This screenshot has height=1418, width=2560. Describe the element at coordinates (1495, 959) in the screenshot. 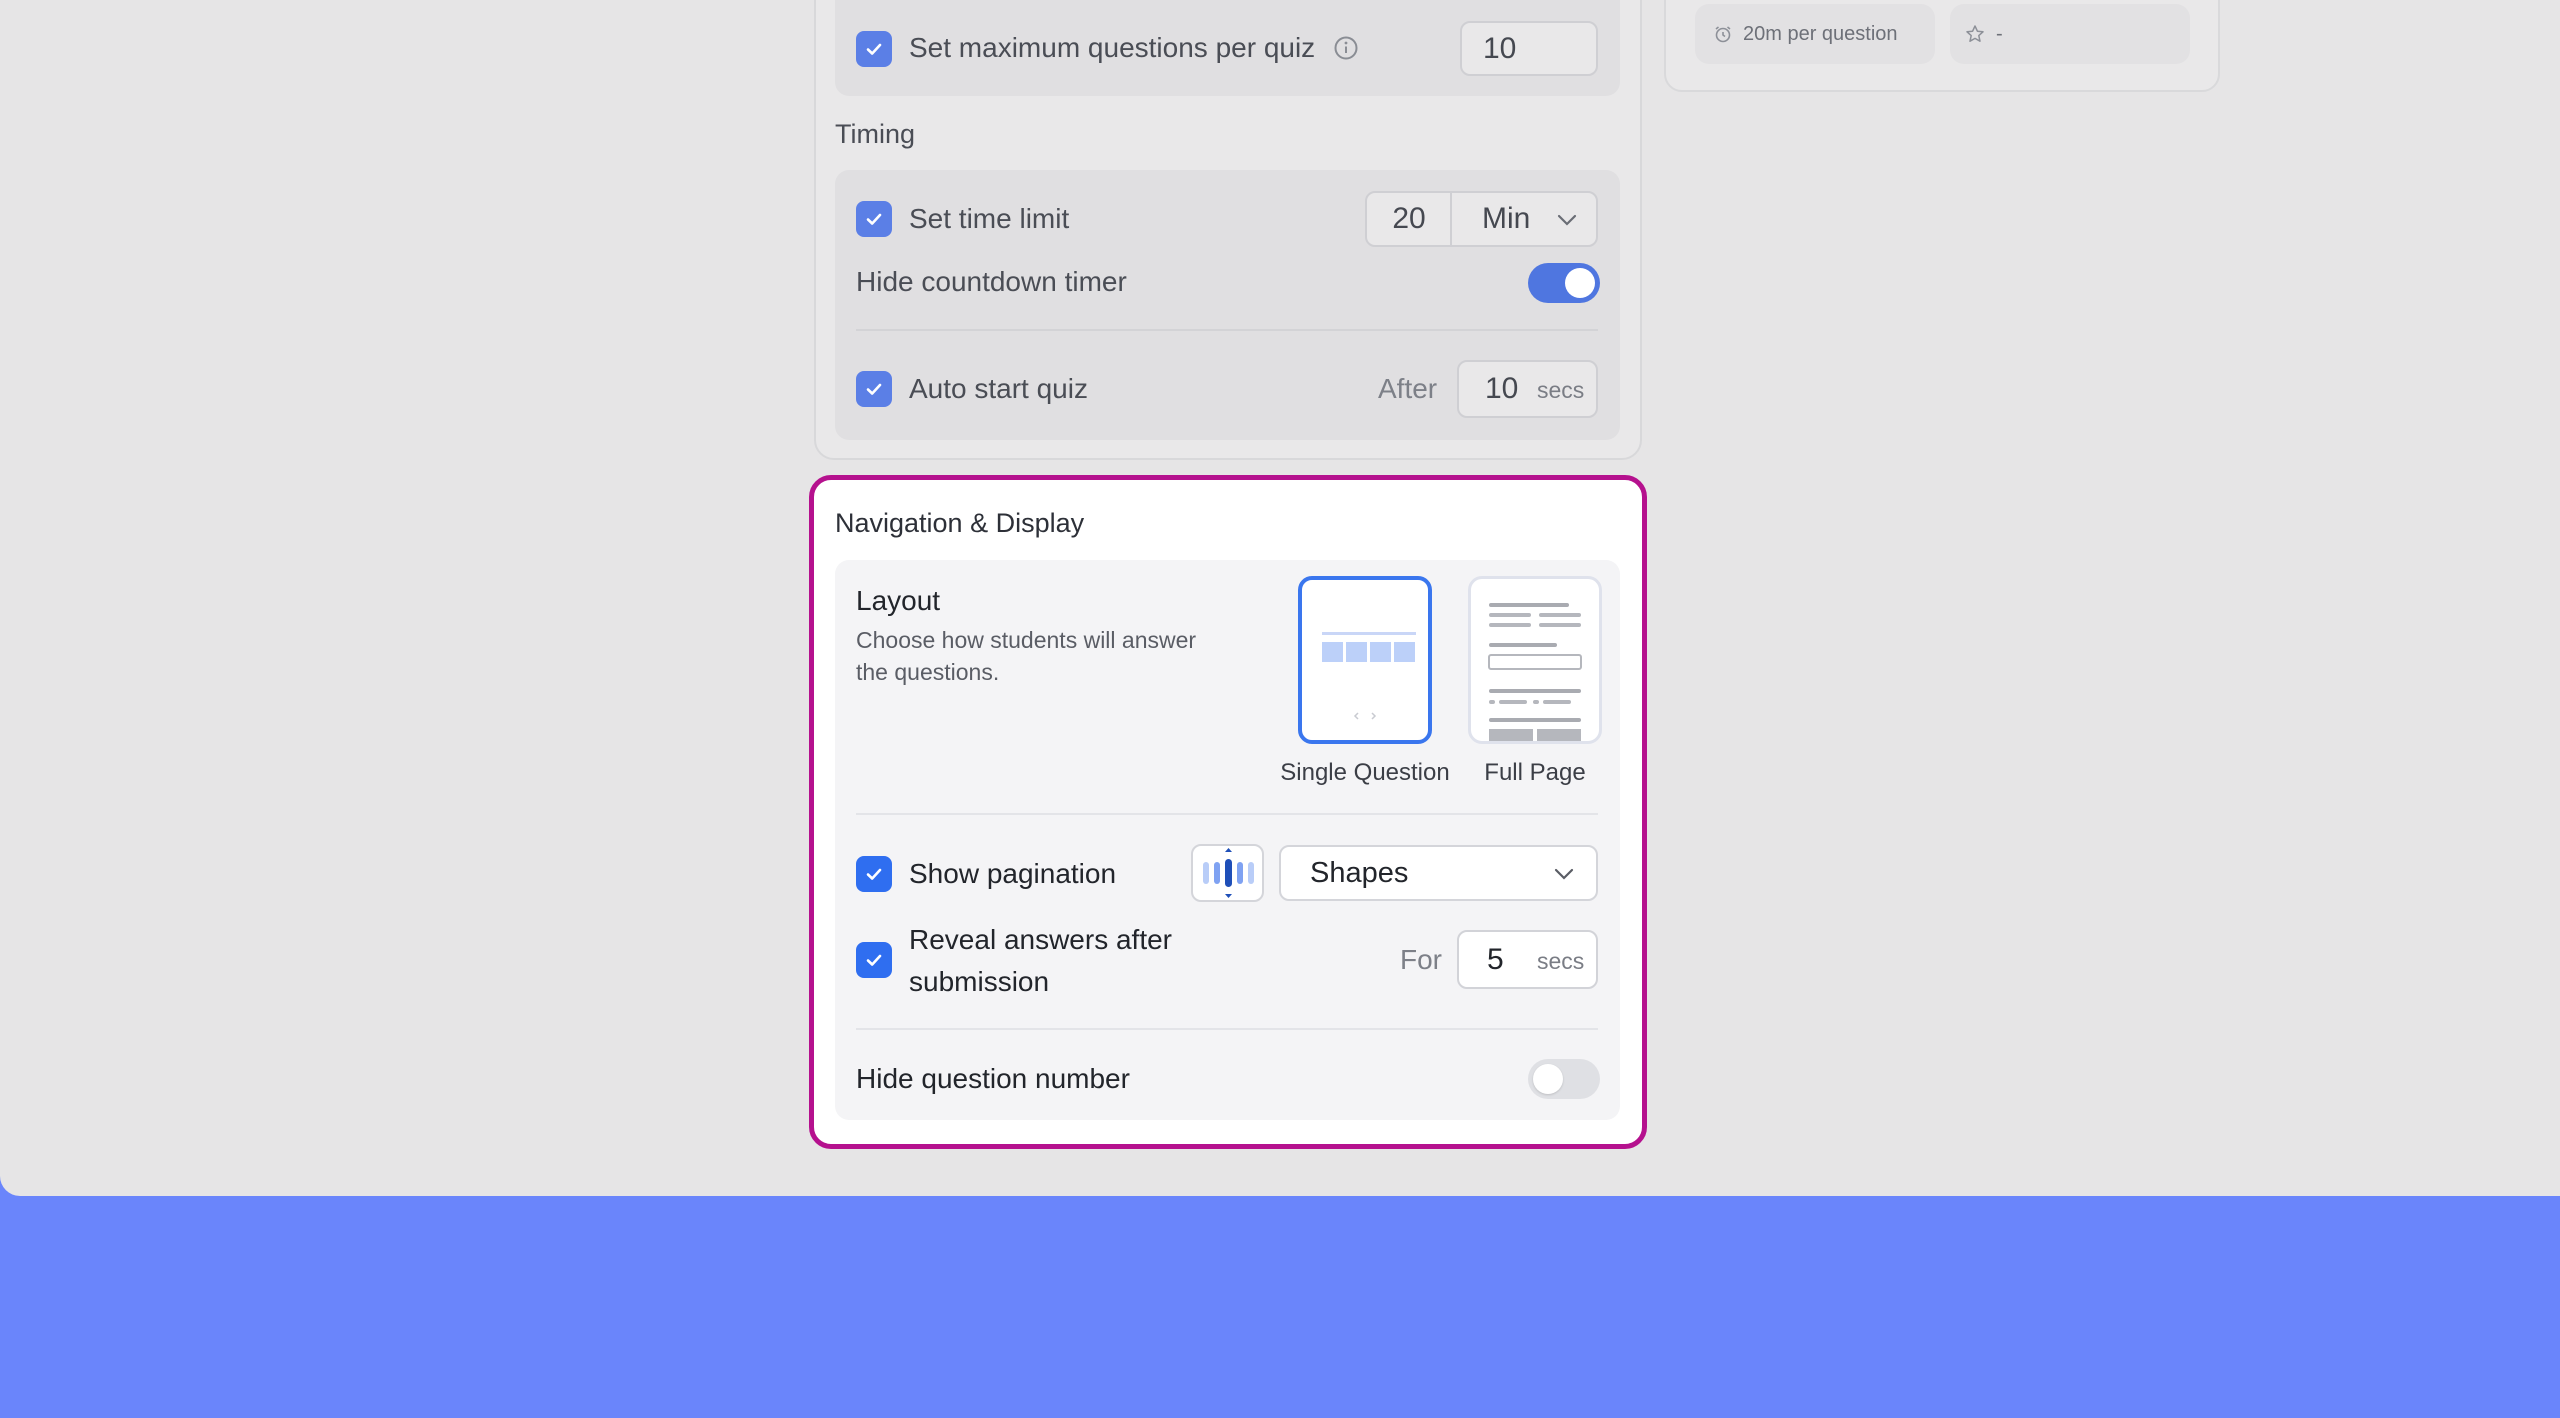

I see `reveal-answers-value: 5` at that location.